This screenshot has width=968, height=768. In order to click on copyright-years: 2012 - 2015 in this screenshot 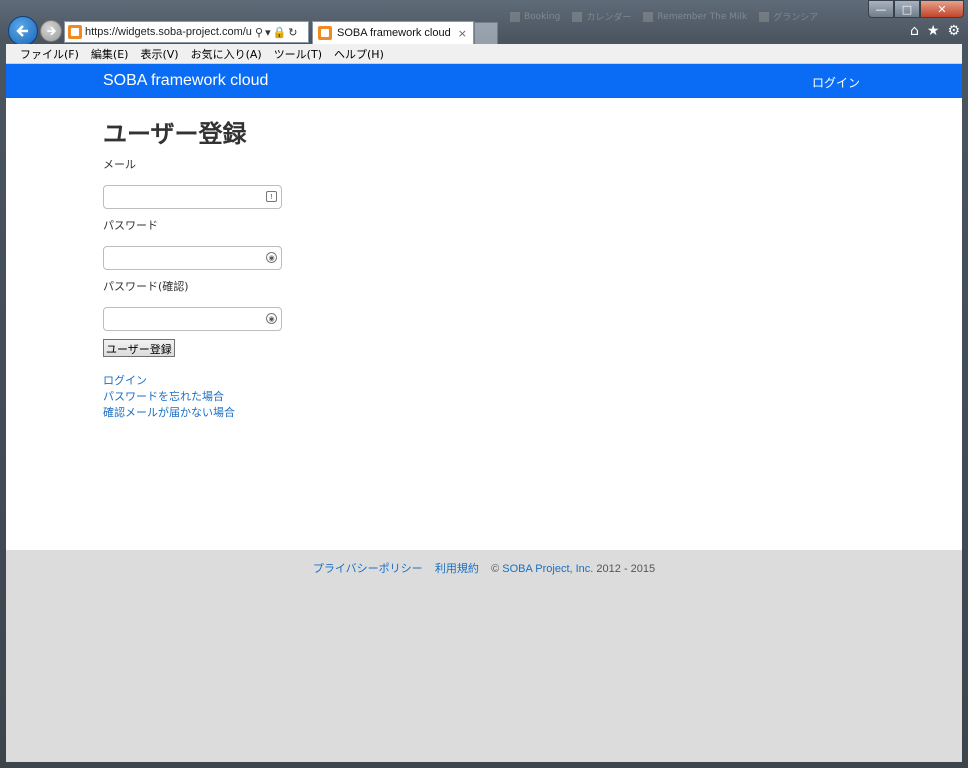, I will do `click(626, 569)`.